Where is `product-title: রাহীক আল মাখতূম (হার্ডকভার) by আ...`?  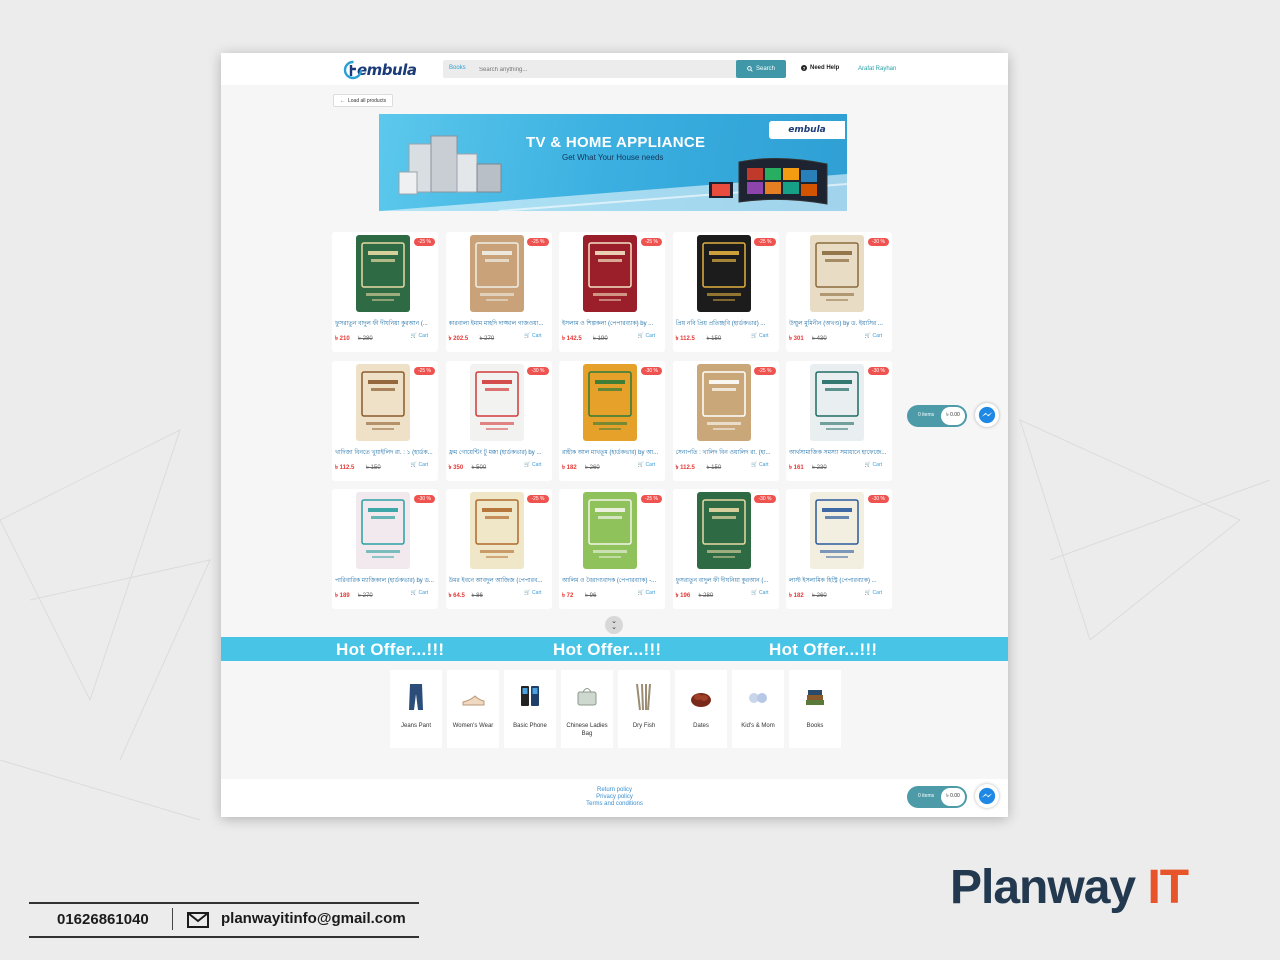
product-title: রাহীক আল মাখতূম (হার্ডকভার) by আ... is located at coordinates (612, 452).